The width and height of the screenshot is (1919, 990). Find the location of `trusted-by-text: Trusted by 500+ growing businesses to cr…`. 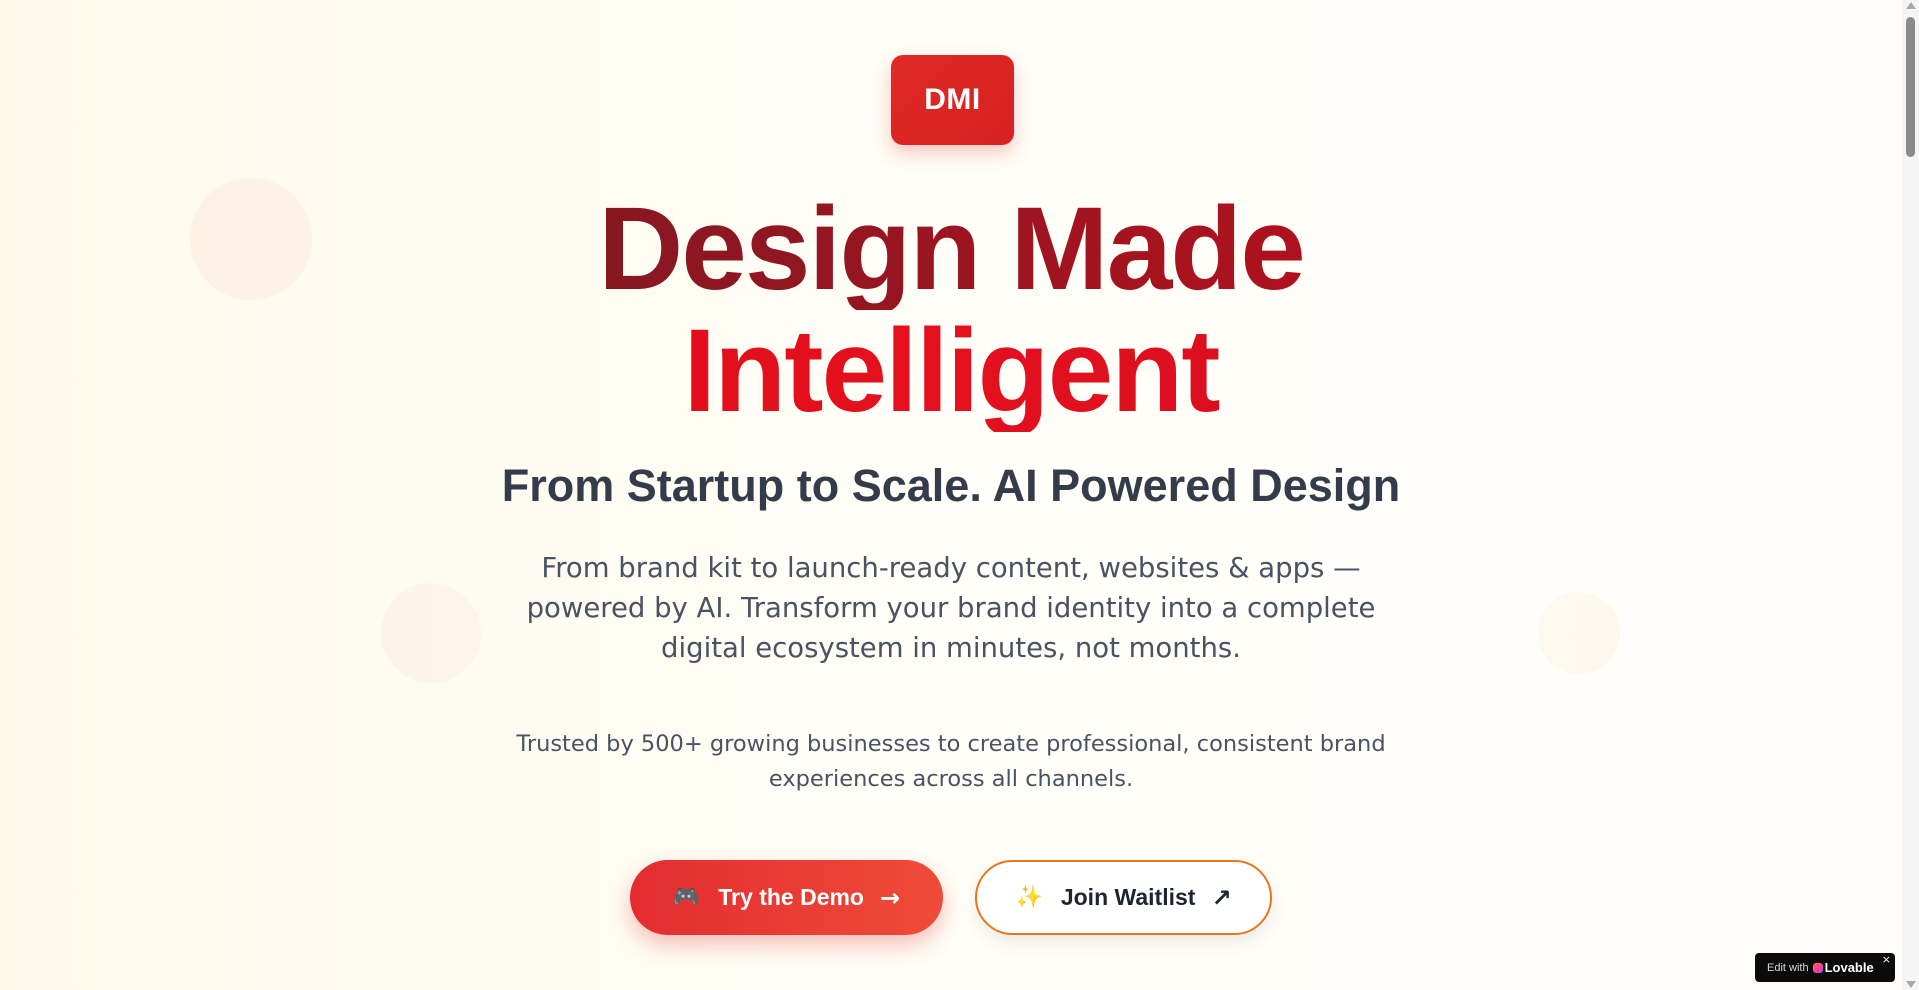

trusted-by-text: Trusted by 500+ growing businesses to cr… is located at coordinates (951, 761).